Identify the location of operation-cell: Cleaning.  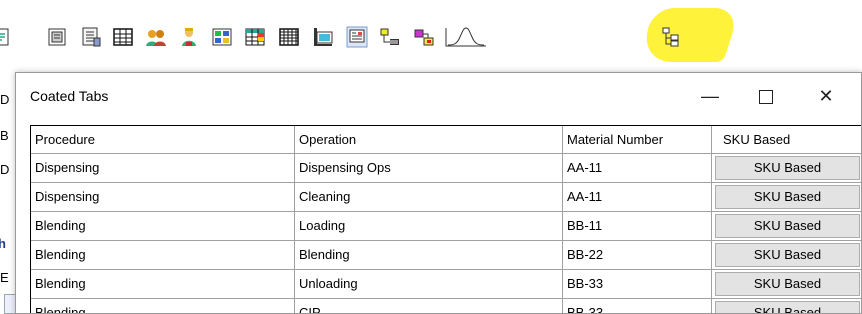
(429, 197).